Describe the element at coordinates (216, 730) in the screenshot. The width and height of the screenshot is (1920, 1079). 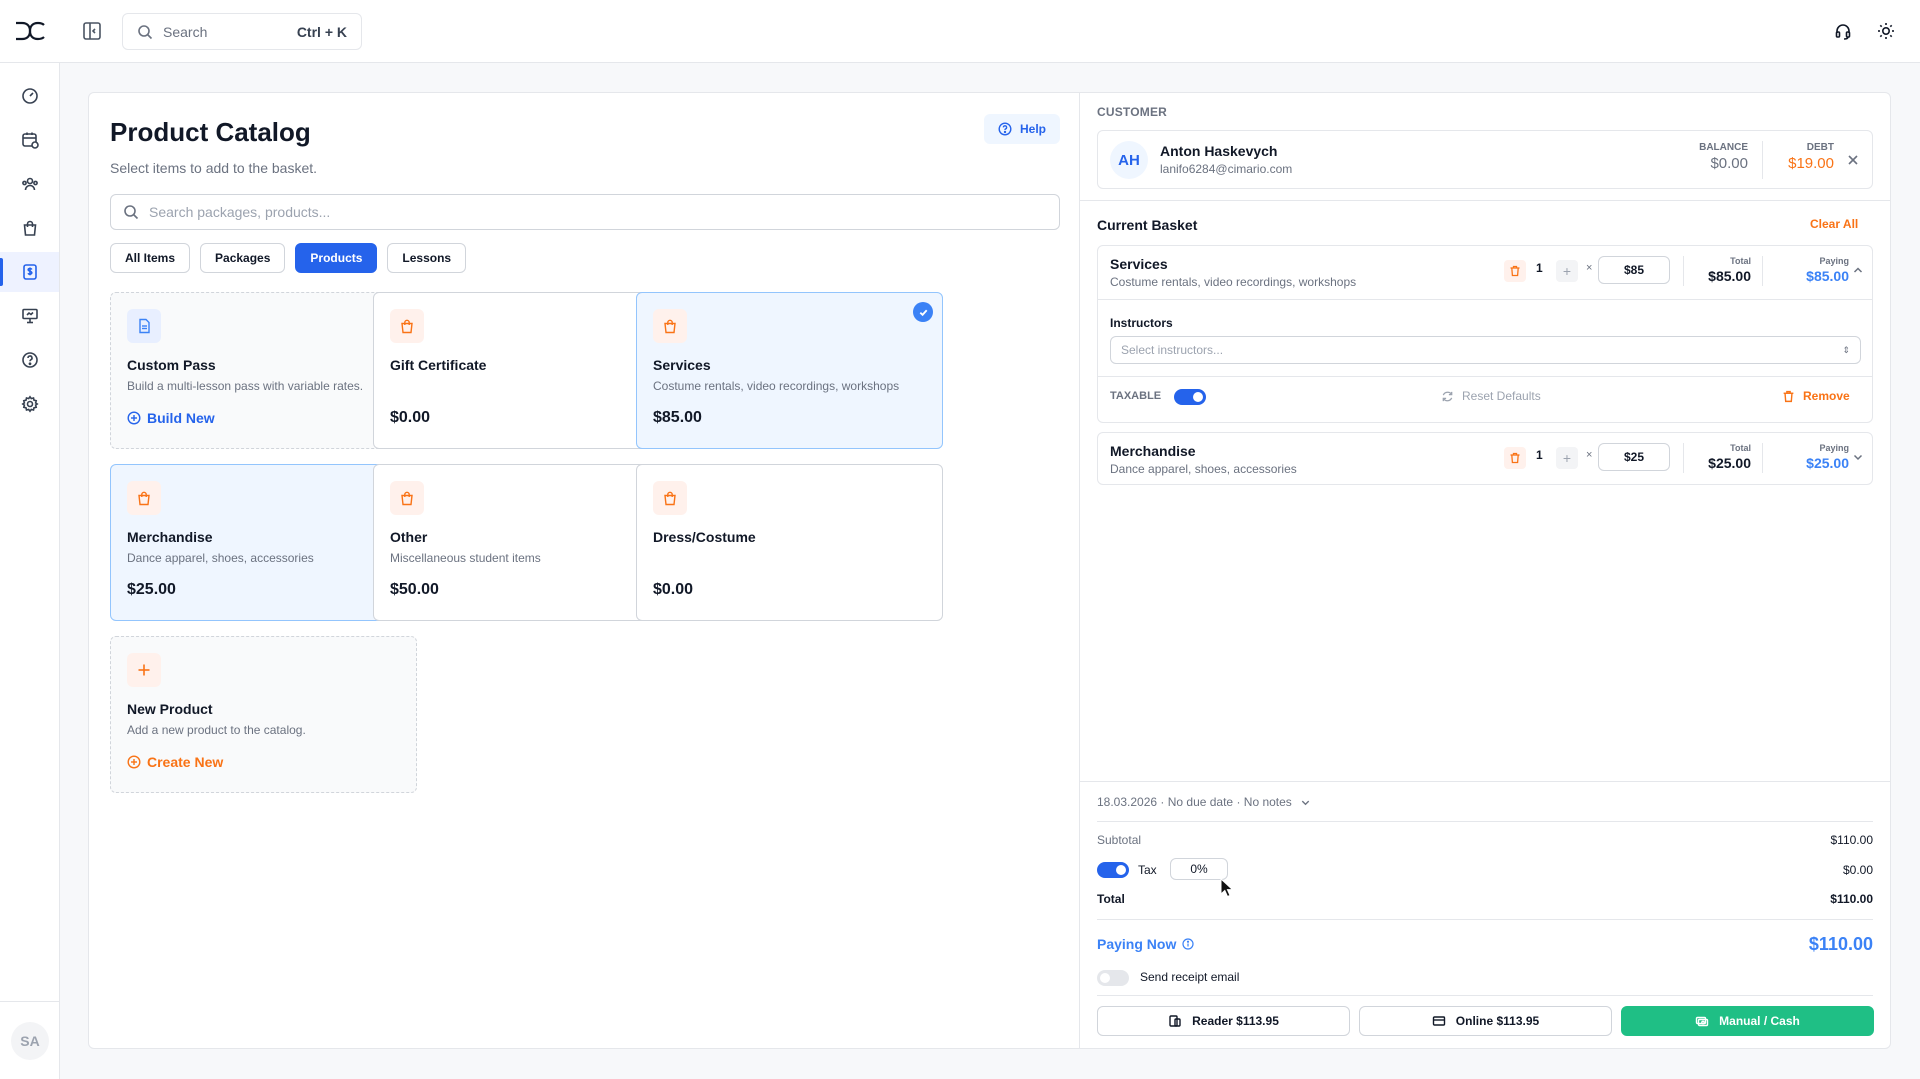
I see `product-desc: Add a new product to the catalog.` at that location.